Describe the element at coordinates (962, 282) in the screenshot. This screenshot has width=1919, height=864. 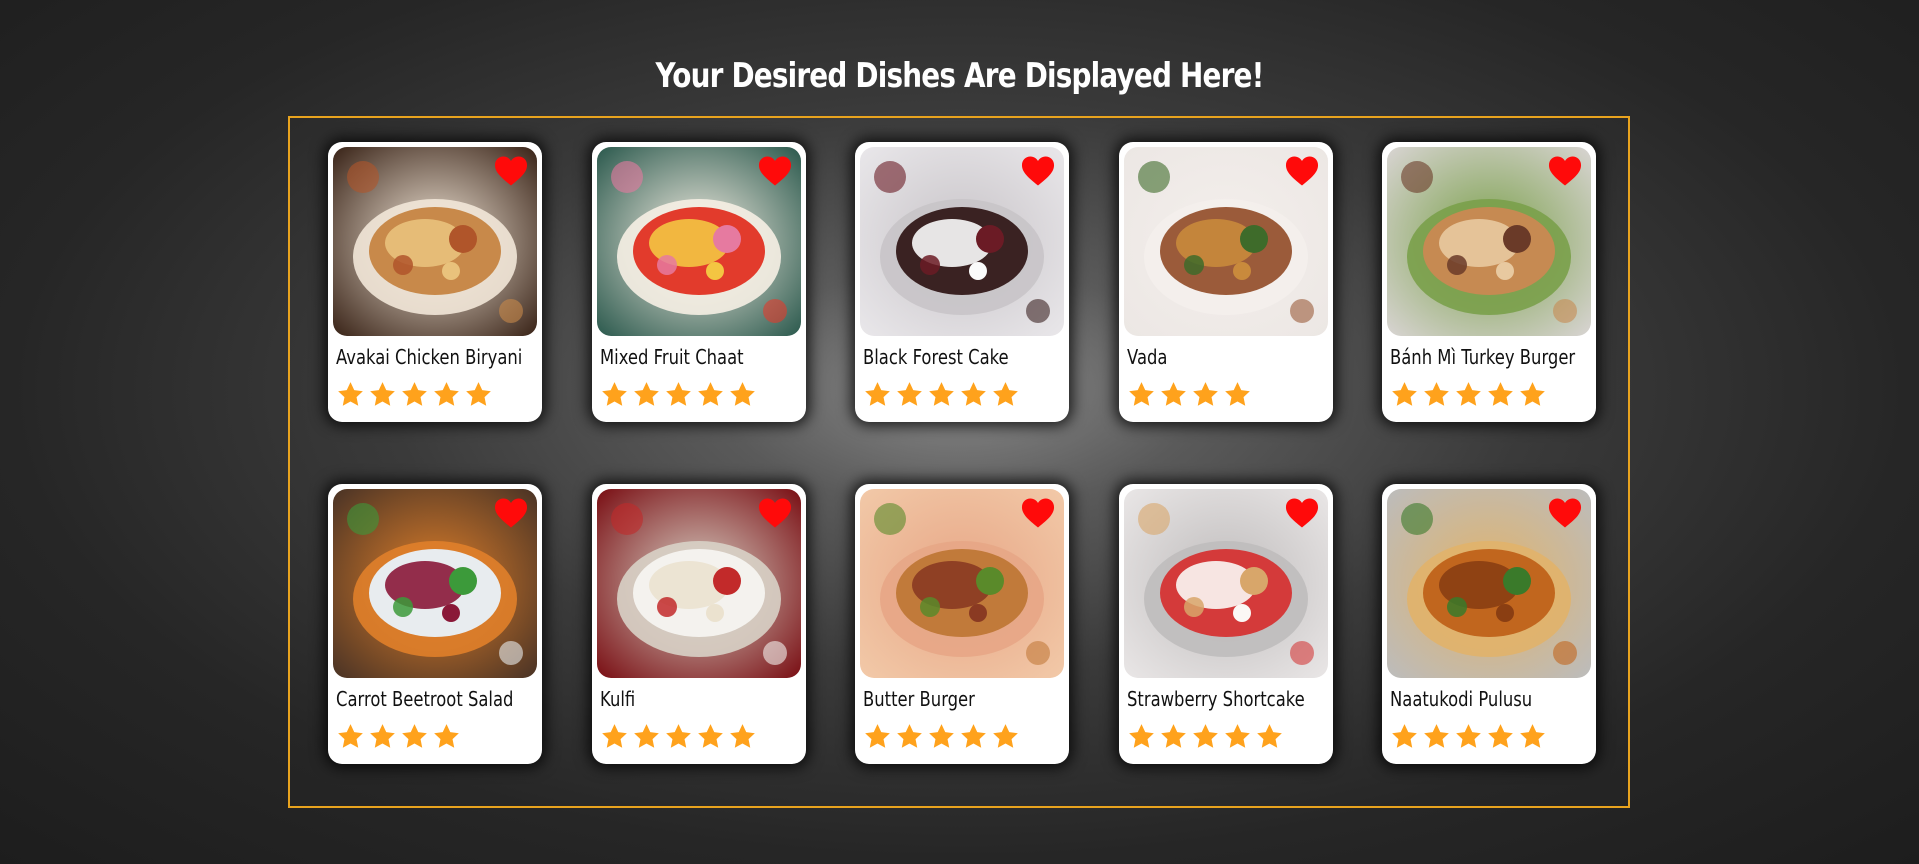
I see `dish-card: Black Forest Cake` at that location.